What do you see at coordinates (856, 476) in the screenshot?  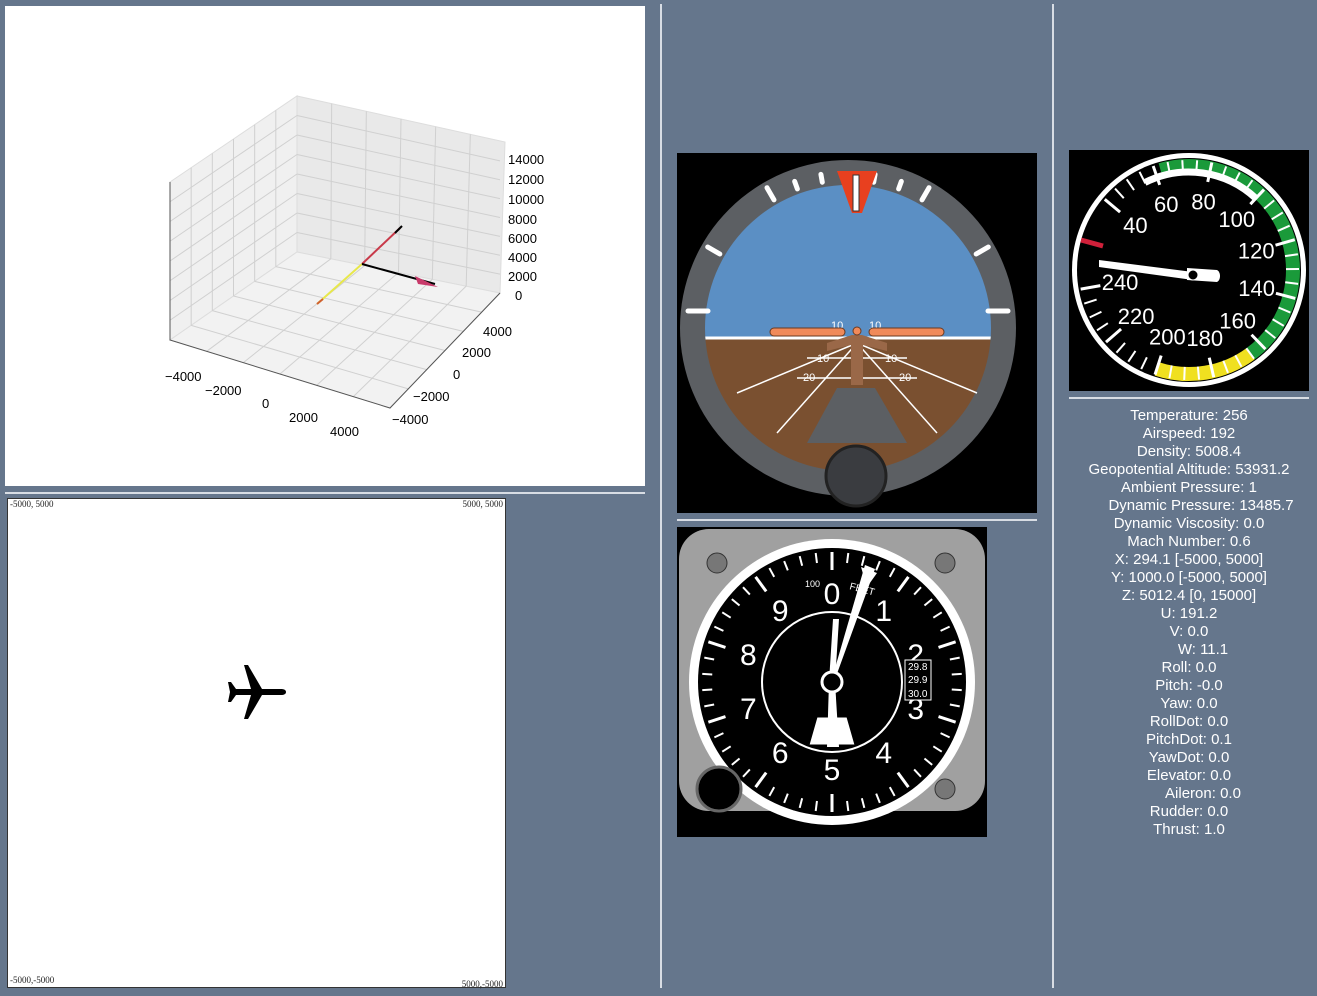 I see `adjust-knob` at bounding box center [856, 476].